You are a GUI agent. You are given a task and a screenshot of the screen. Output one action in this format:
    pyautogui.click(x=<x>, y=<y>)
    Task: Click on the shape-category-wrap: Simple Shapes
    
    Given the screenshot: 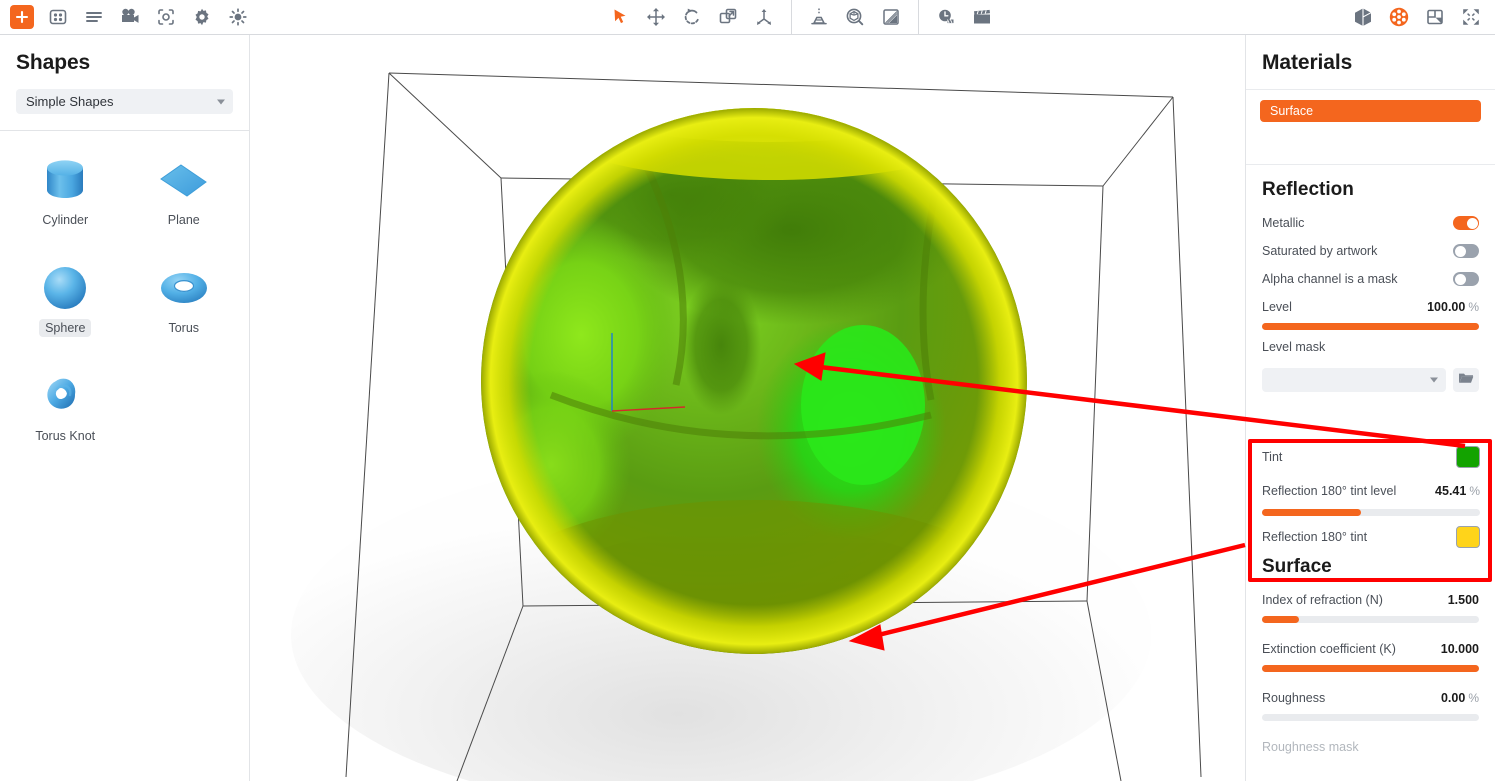 What is the action you would take?
    pyautogui.click(x=124, y=102)
    